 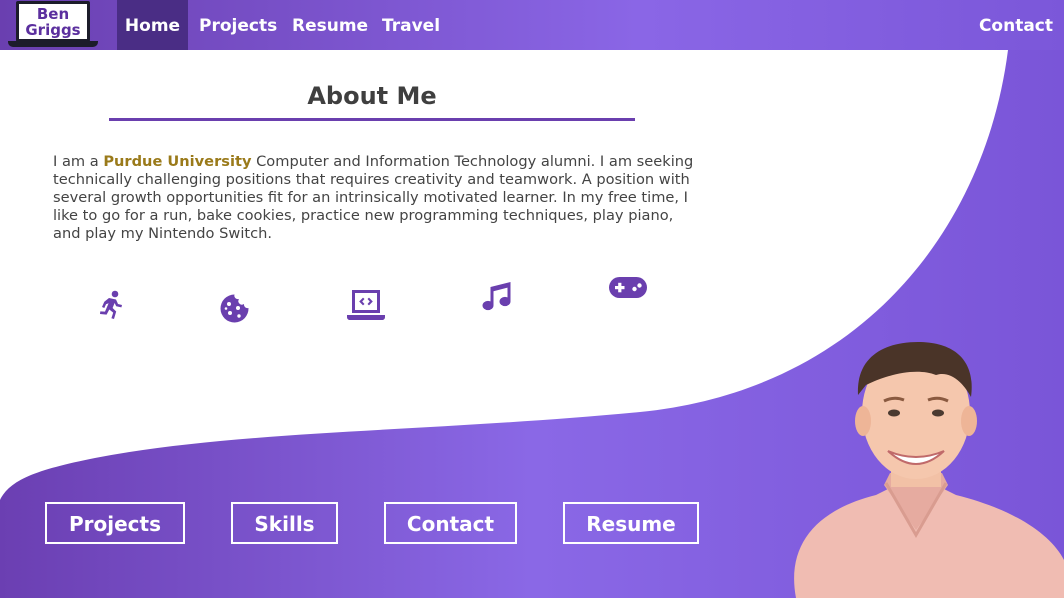 I want to click on logo-screen: Ben Griggs, so click(x=53, y=21).